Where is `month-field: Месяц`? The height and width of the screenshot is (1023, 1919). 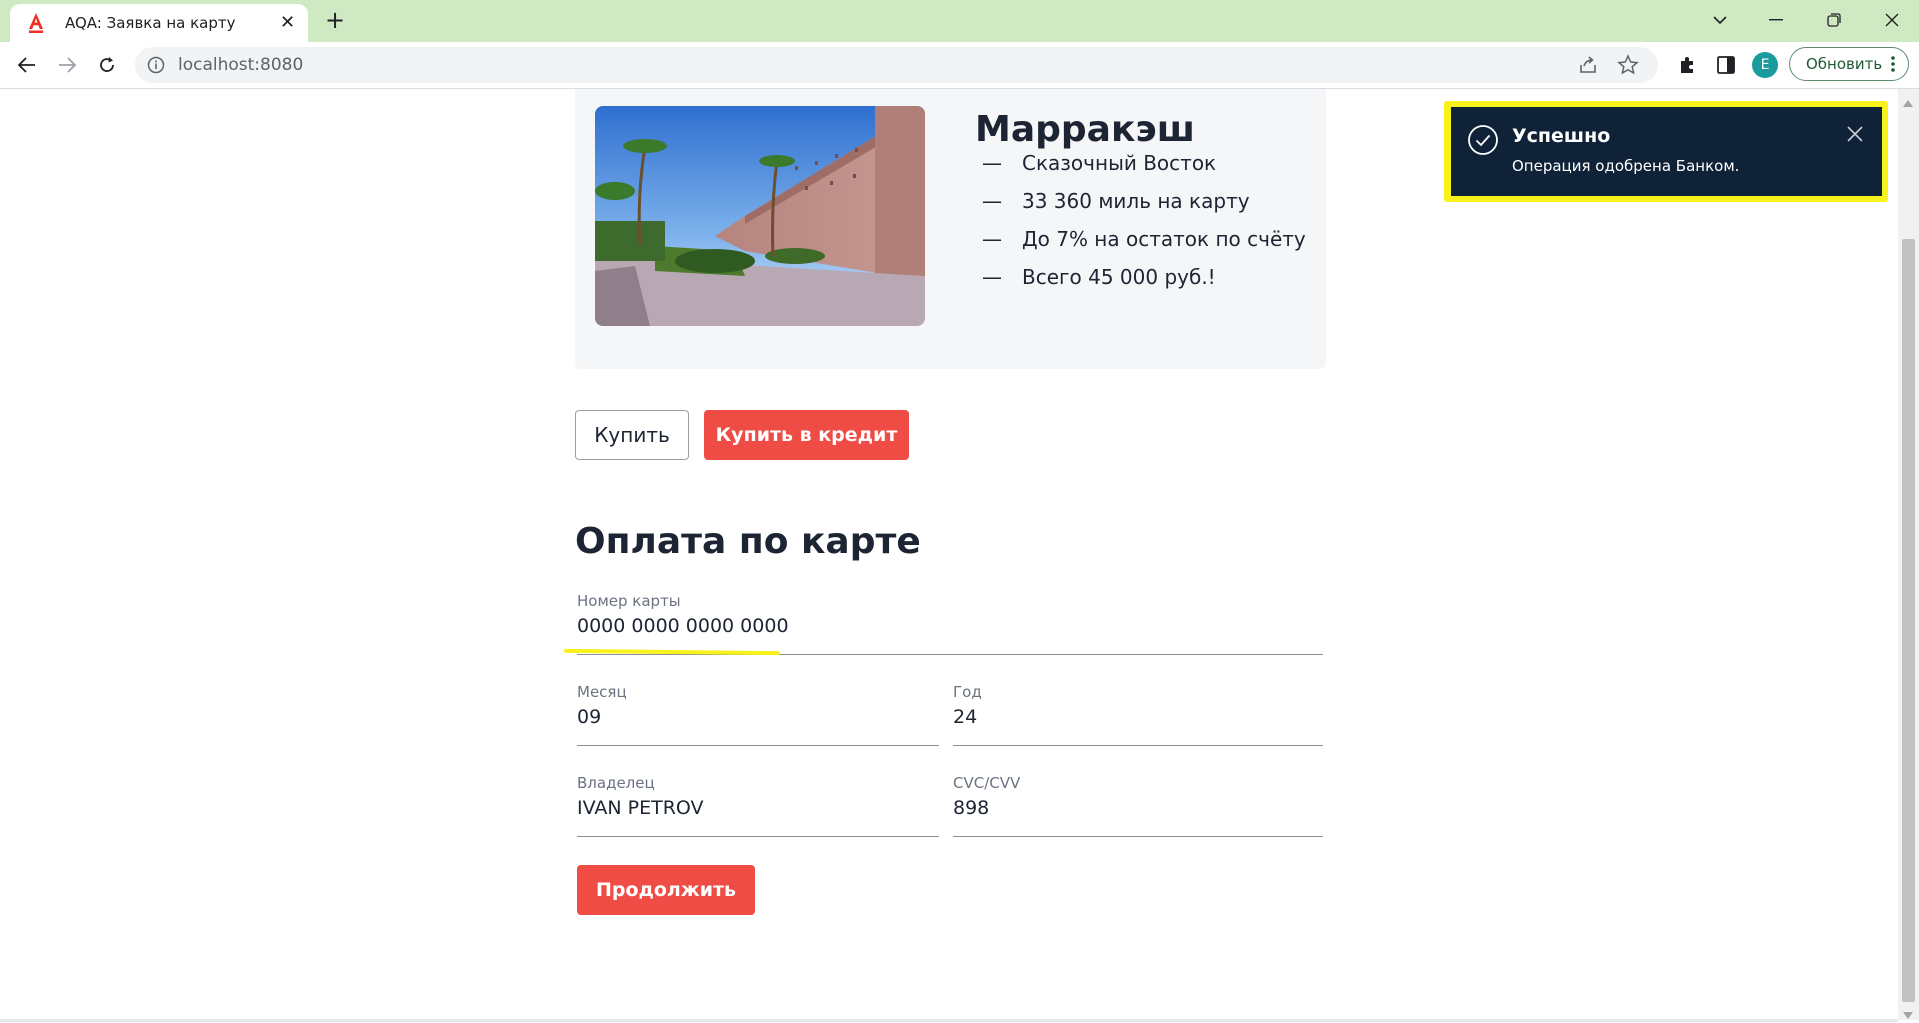 month-field: Месяц is located at coordinates (757, 714).